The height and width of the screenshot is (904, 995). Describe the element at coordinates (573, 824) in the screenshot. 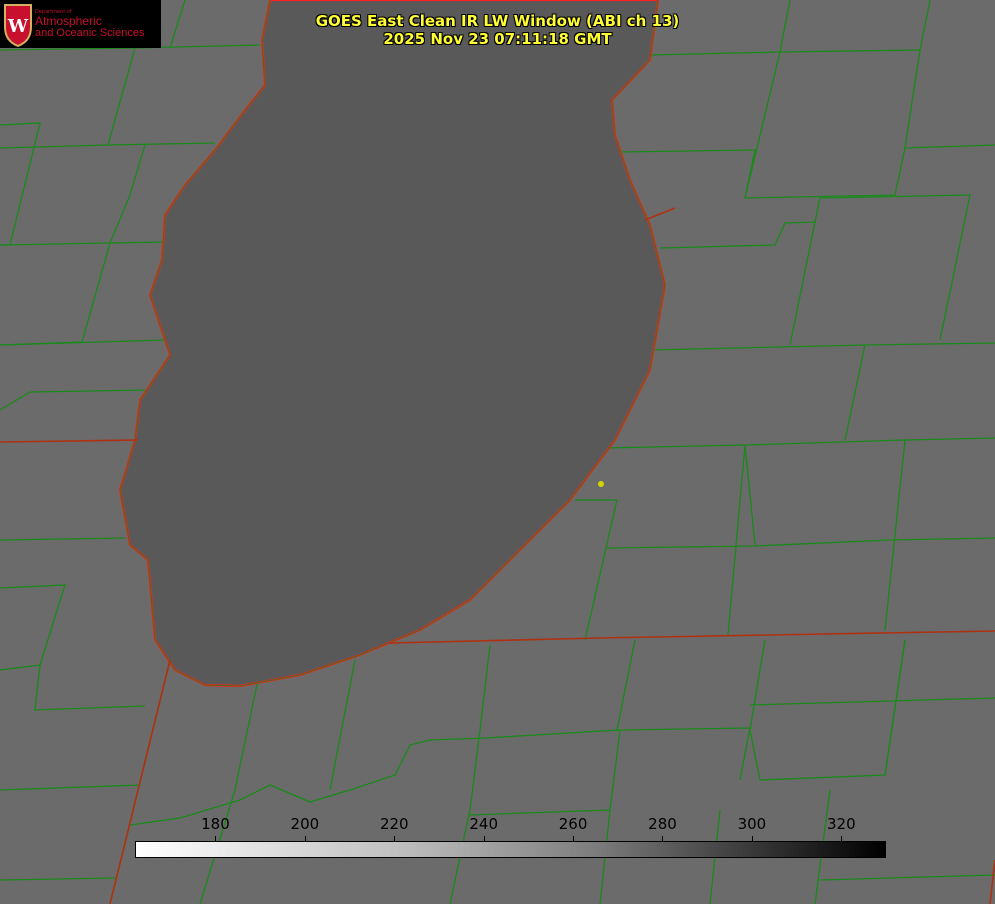

I see `colorbar-tick-label: 260` at that location.